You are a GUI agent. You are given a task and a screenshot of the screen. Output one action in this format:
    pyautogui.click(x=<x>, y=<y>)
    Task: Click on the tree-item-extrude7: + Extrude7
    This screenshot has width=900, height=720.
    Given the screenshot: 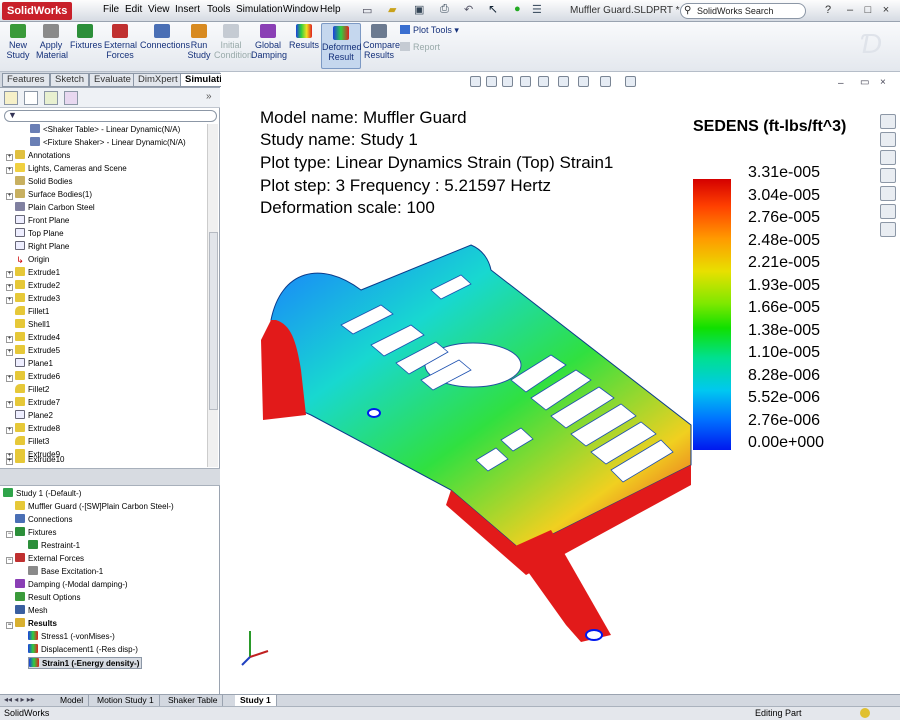 What is the action you would take?
    pyautogui.click(x=33, y=403)
    